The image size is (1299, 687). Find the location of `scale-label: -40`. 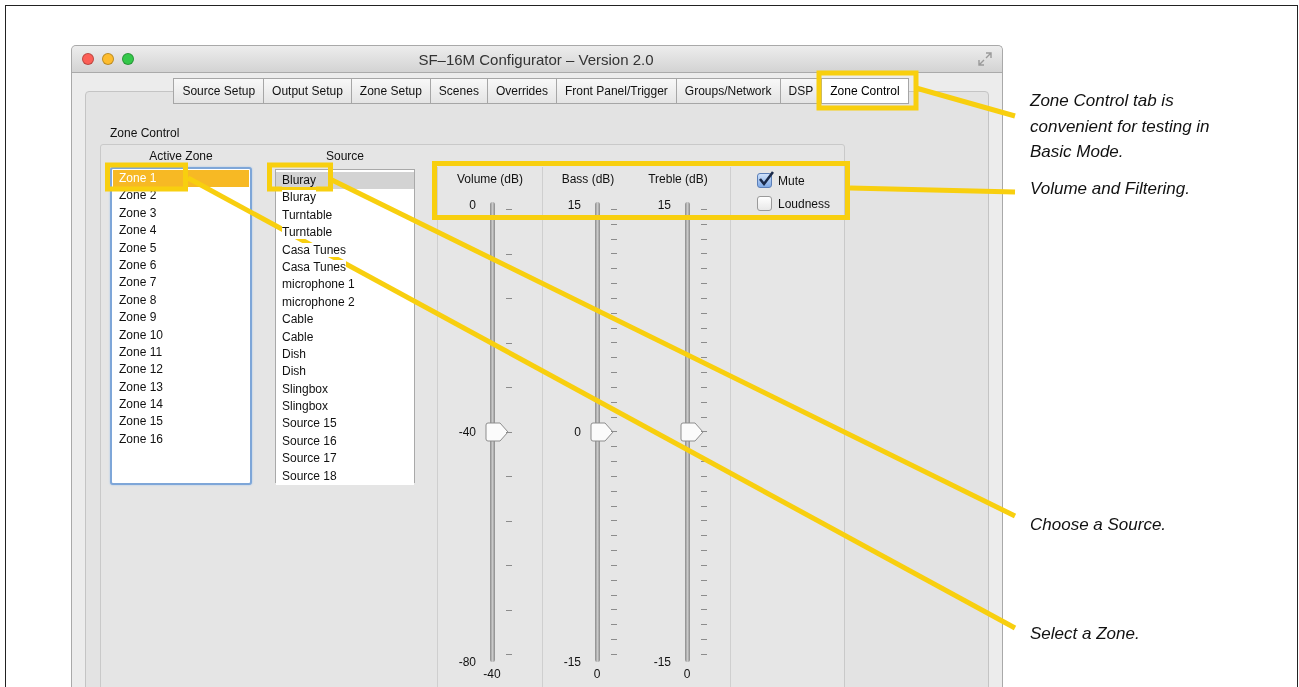

scale-label: -40 is located at coordinates (466, 432).